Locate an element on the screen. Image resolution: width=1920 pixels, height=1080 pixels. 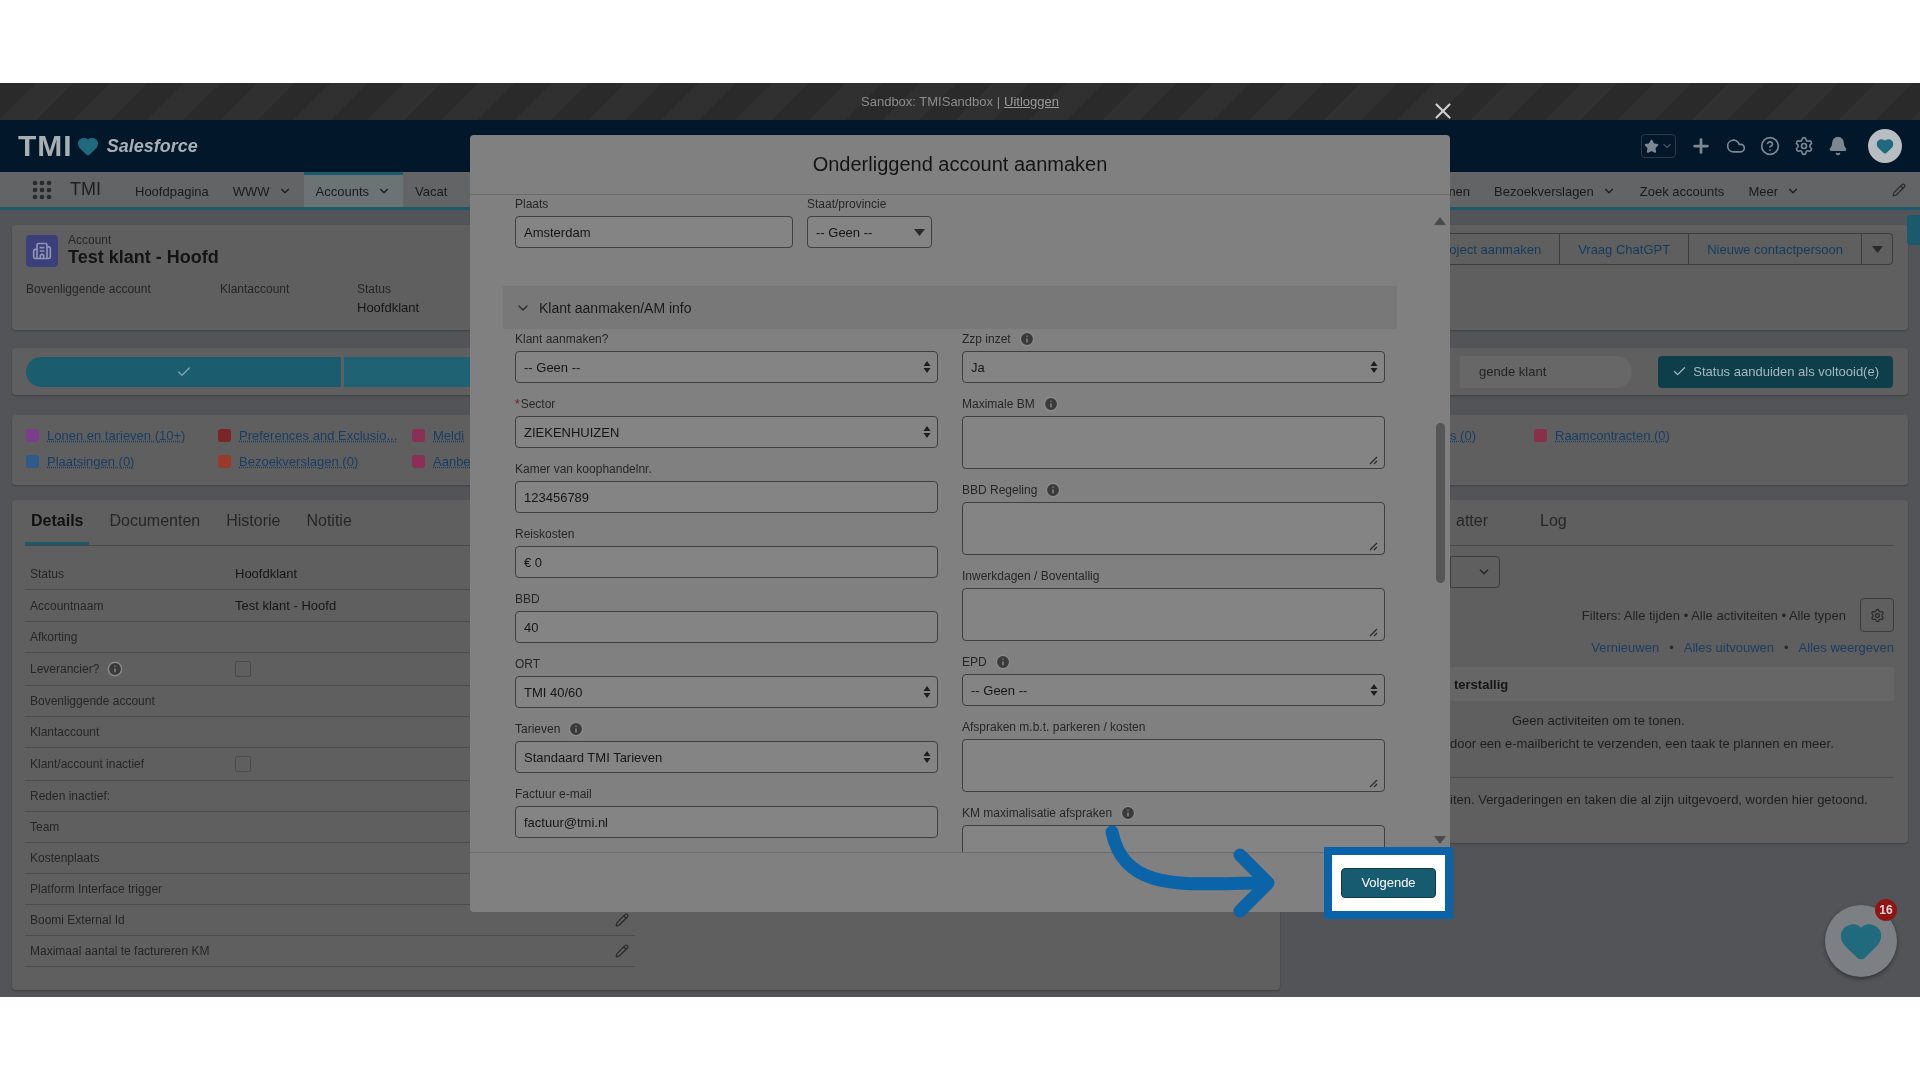
field-label: Boomi External Id is located at coordinates (77, 920).